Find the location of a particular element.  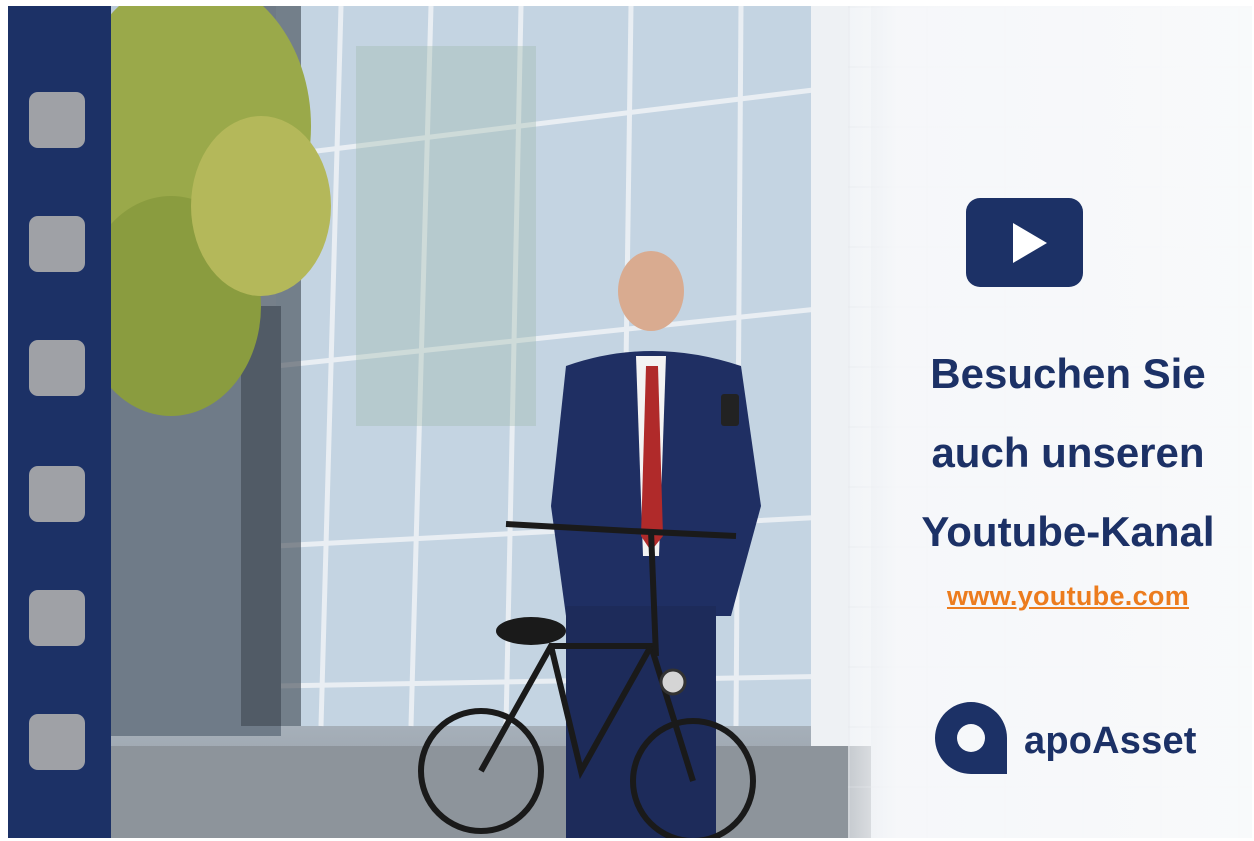

film-strip is located at coordinates (59, 422).